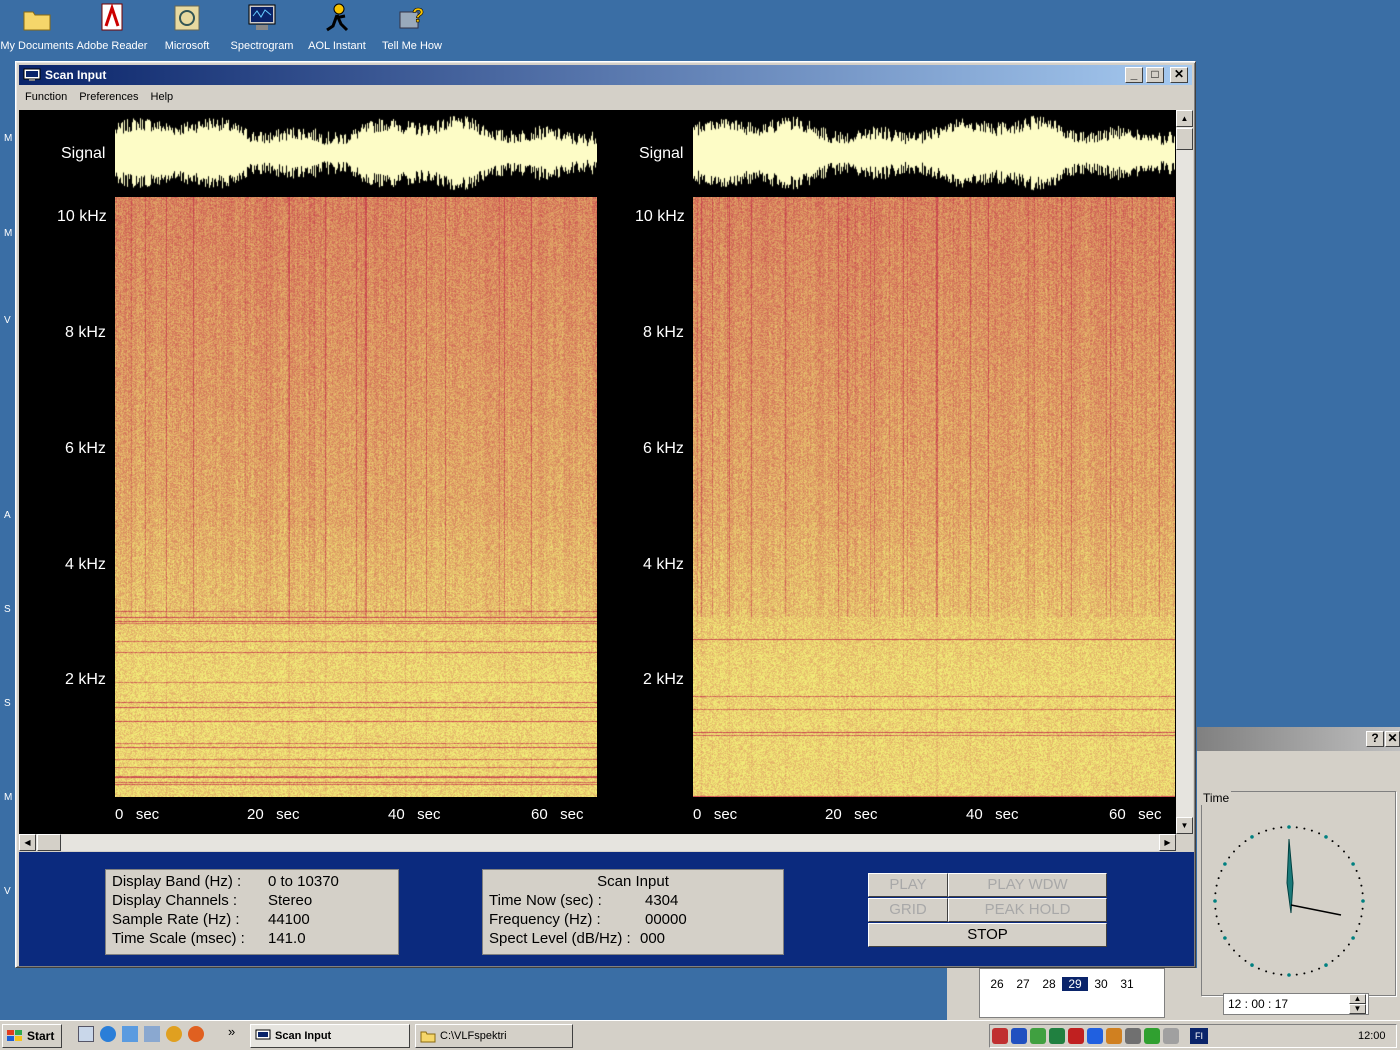  What do you see at coordinates (473, 1036) in the screenshot?
I see `task-label: C:\VLFspektri` at bounding box center [473, 1036].